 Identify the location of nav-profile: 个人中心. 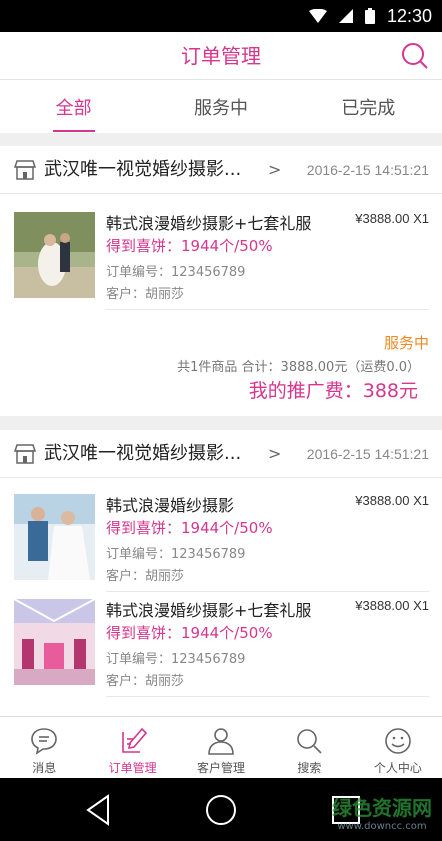
(398, 747).